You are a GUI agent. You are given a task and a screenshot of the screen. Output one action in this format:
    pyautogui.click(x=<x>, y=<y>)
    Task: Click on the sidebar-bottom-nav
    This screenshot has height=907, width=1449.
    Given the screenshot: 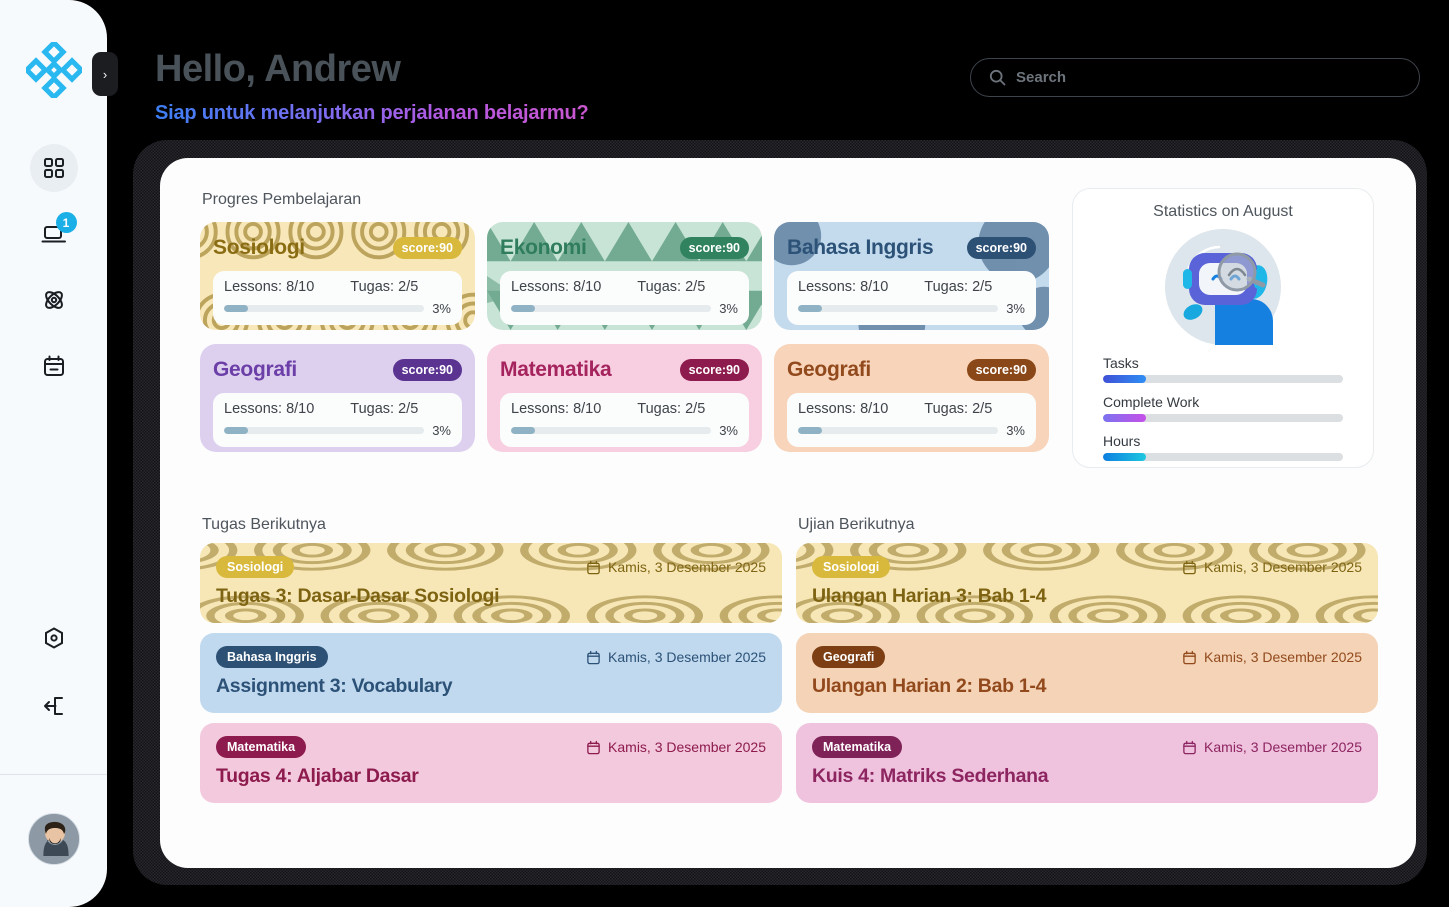 What is the action you would take?
    pyautogui.click(x=53, y=760)
    